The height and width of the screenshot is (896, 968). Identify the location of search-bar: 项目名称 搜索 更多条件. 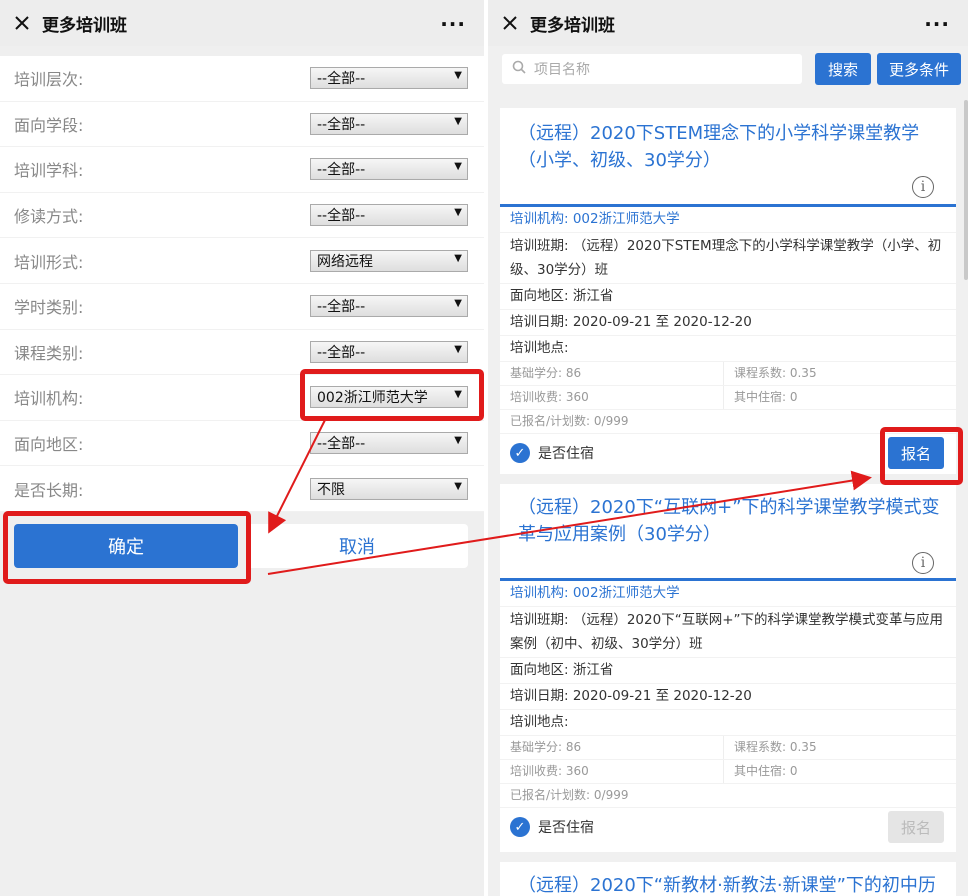
(728, 70).